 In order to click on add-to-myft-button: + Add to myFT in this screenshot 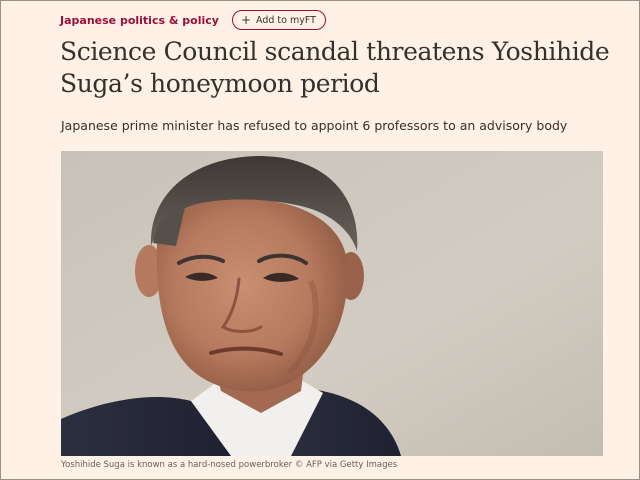, I will do `click(278, 20)`.